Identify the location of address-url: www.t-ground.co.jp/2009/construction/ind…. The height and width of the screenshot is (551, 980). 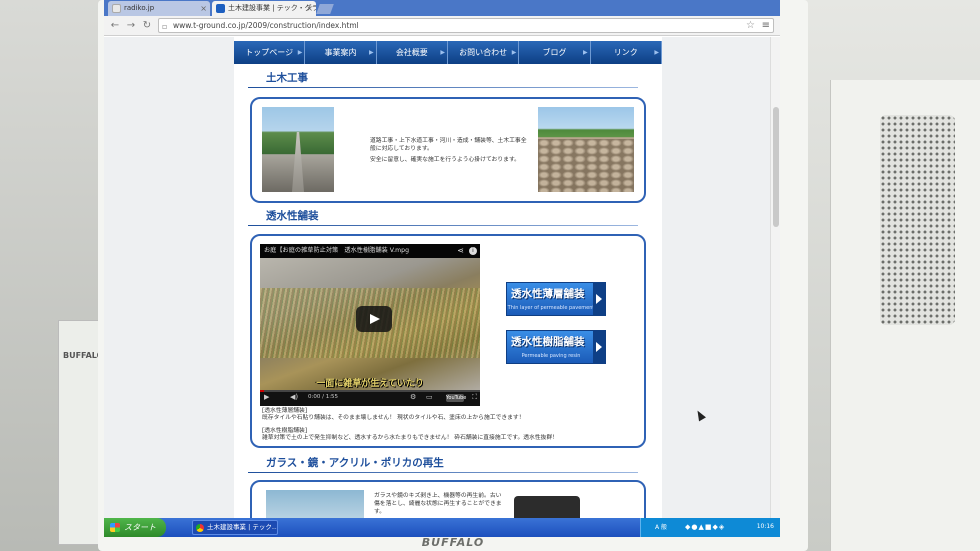
(266, 25).